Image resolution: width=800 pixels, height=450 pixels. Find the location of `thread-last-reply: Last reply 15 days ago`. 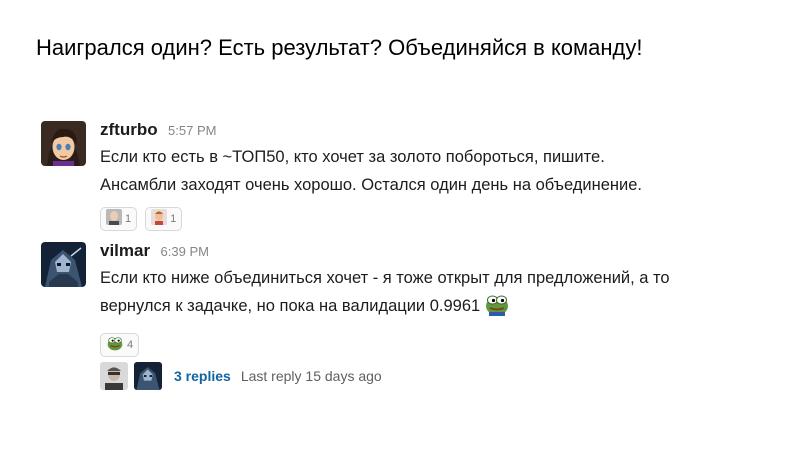

thread-last-reply: Last reply 15 days ago is located at coordinates (311, 376).